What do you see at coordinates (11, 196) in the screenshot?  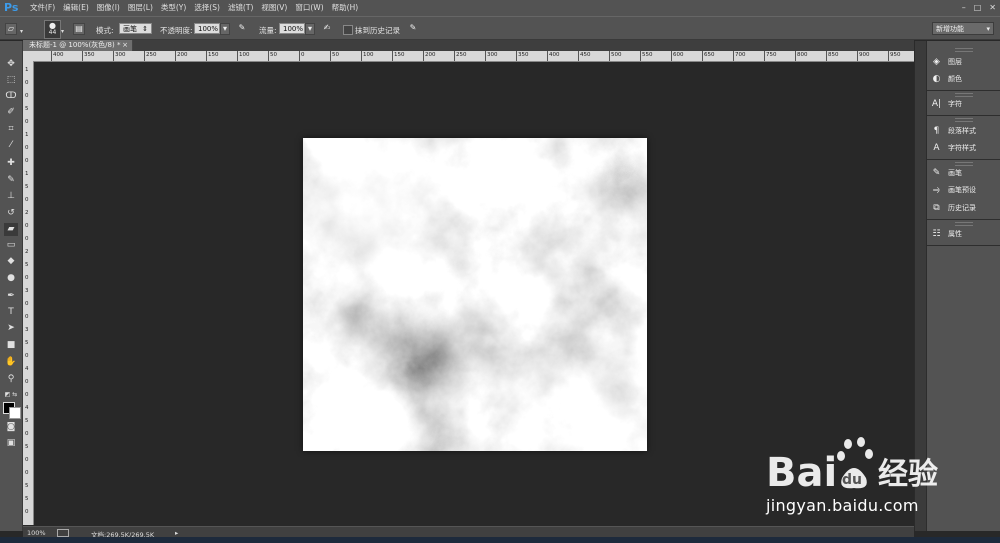 I see `clone-stamp-tool-icon: ⊥` at bounding box center [11, 196].